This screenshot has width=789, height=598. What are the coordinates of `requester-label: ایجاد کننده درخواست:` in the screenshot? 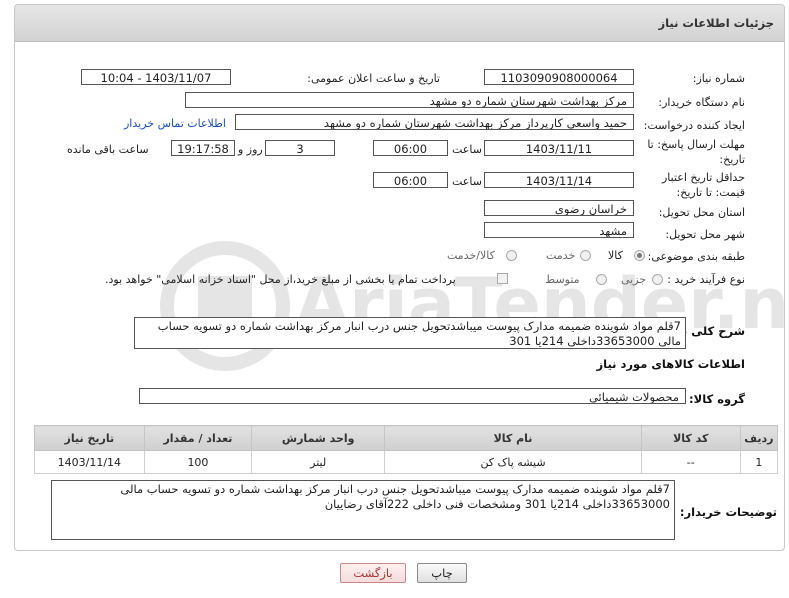 It's located at (694, 125).